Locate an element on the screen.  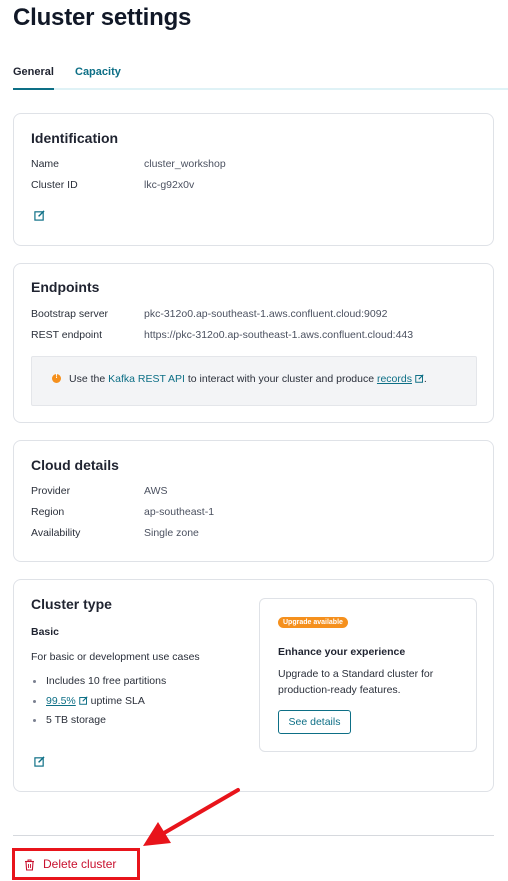
name-value: cluster_workshop is located at coordinates (185, 164).